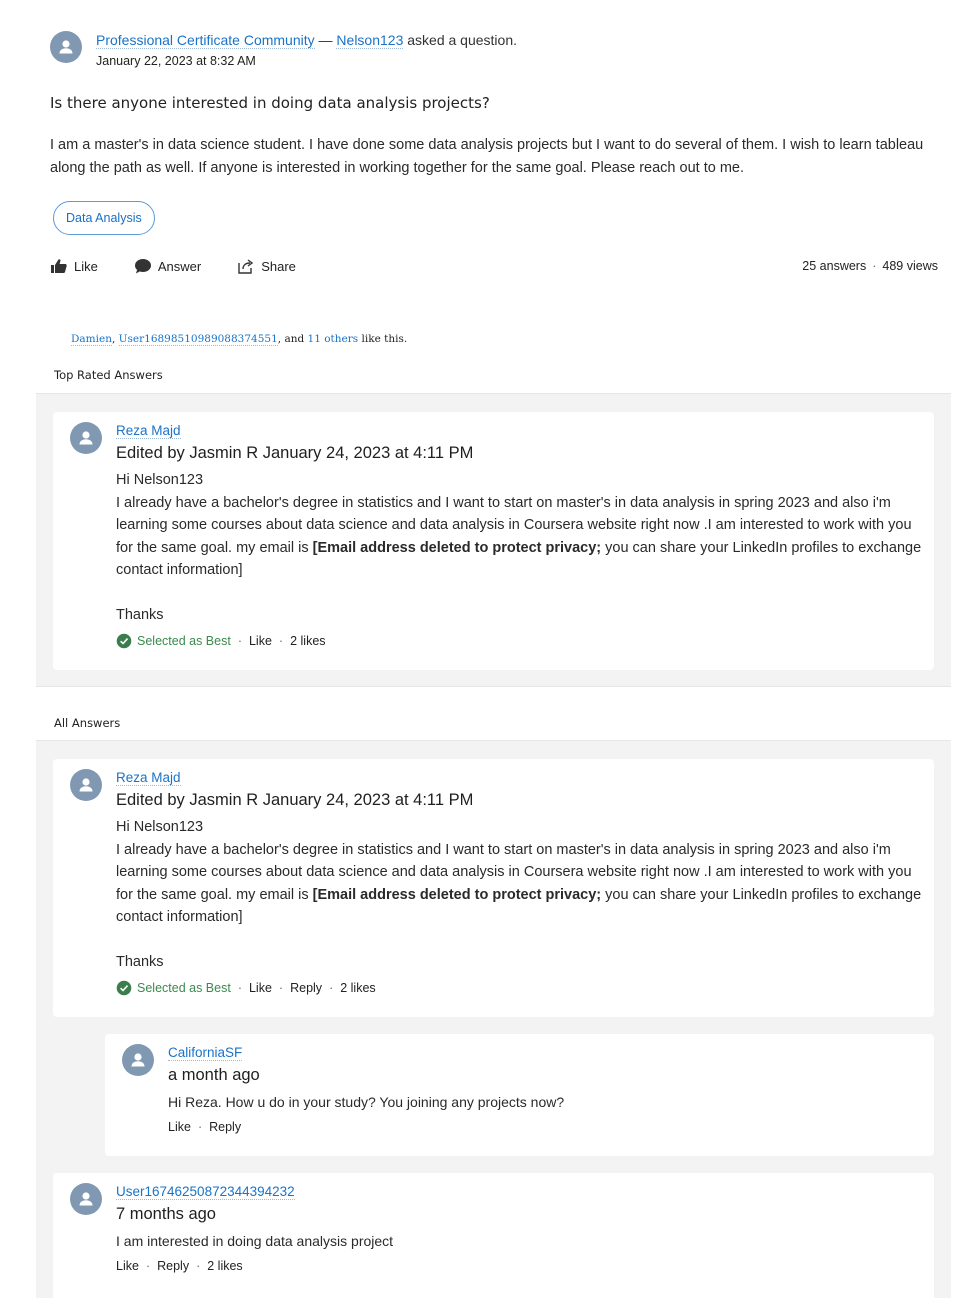 This screenshot has width=977, height=1298. What do you see at coordinates (91, 339) in the screenshot?
I see `liker-link: Damien` at bounding box center [91, 339].